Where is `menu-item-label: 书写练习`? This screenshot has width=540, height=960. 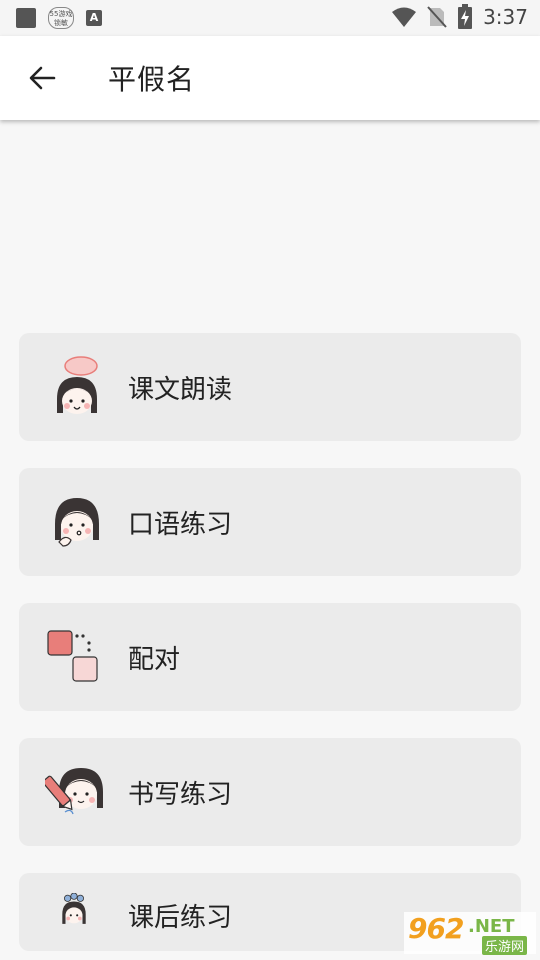 menu-item-label: 书写练习 is located at coordinates (180, 795).